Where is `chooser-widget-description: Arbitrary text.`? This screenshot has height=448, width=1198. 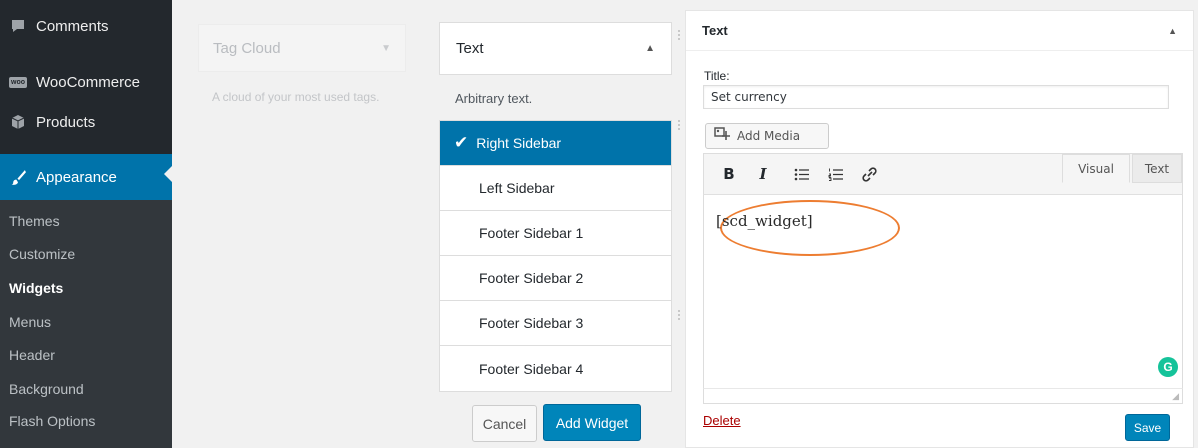
chooser-widget-description: Arbitrary text. is located at coordinates (494, 98).